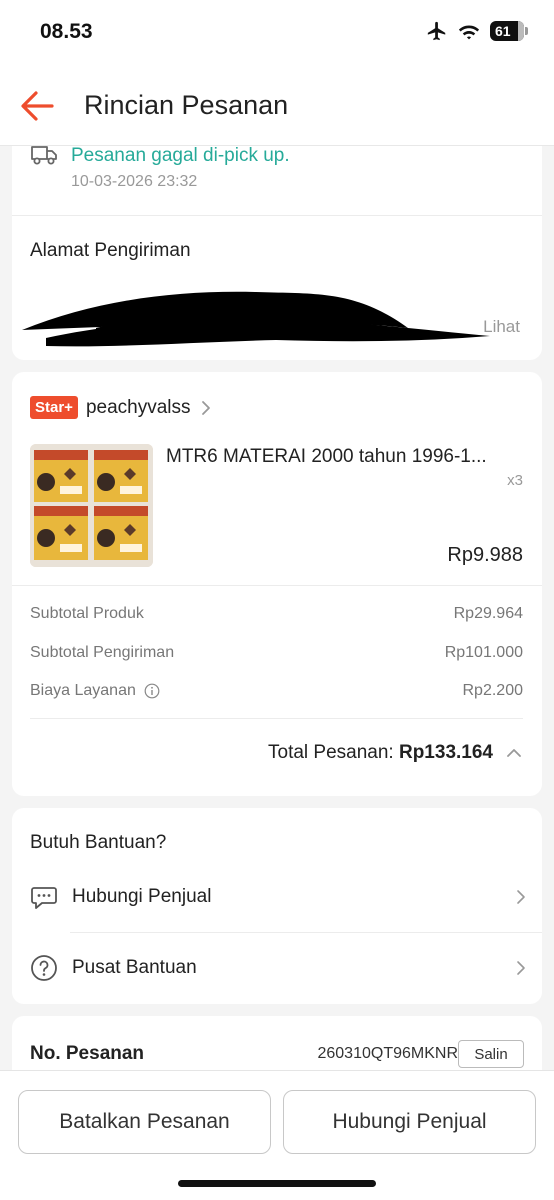  I want to click on back-button, so click(38, 106).